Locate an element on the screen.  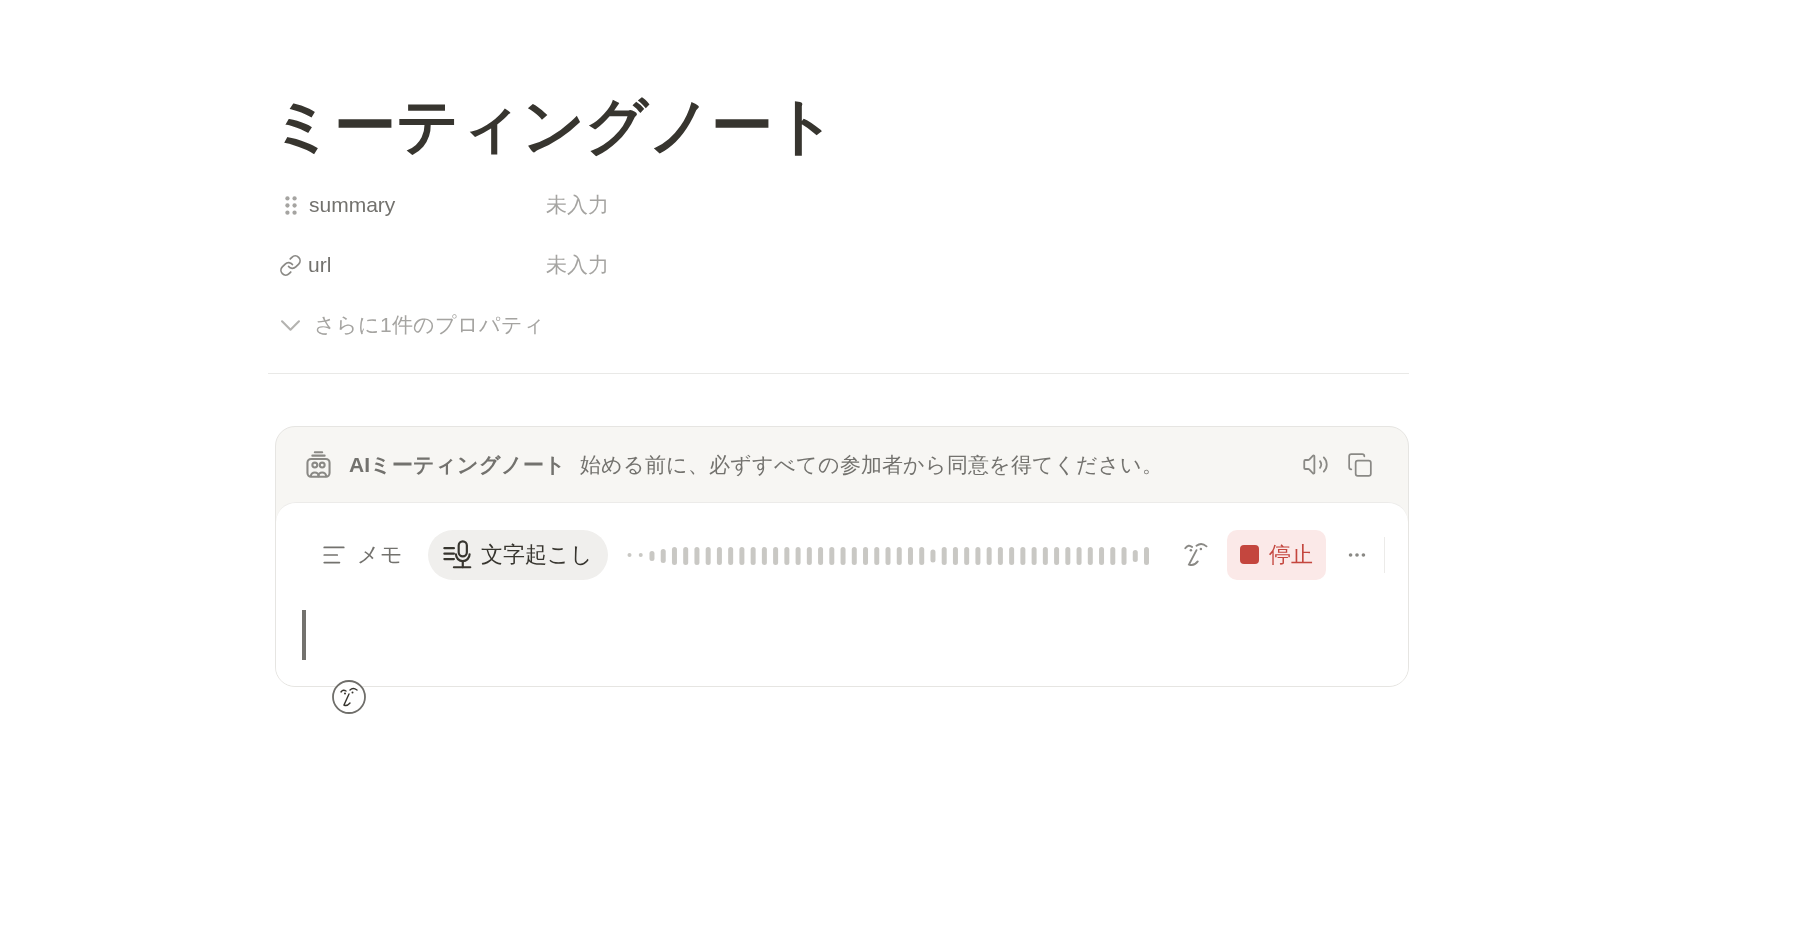
more-properties-toggle: さらに1件のプロパティ is located at coordinates (413, 325).